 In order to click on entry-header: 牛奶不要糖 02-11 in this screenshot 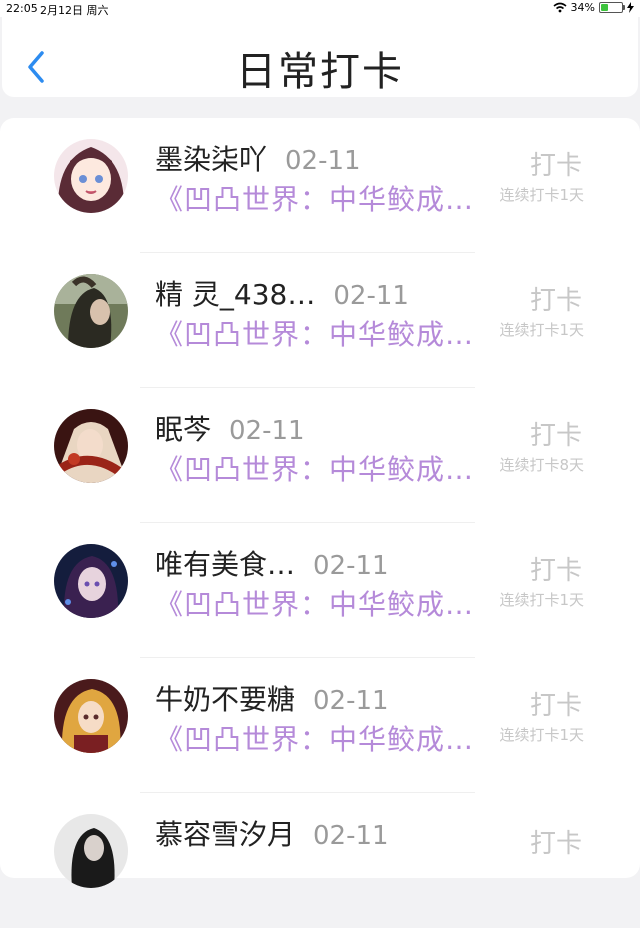, I will do `click(272, 698)`.